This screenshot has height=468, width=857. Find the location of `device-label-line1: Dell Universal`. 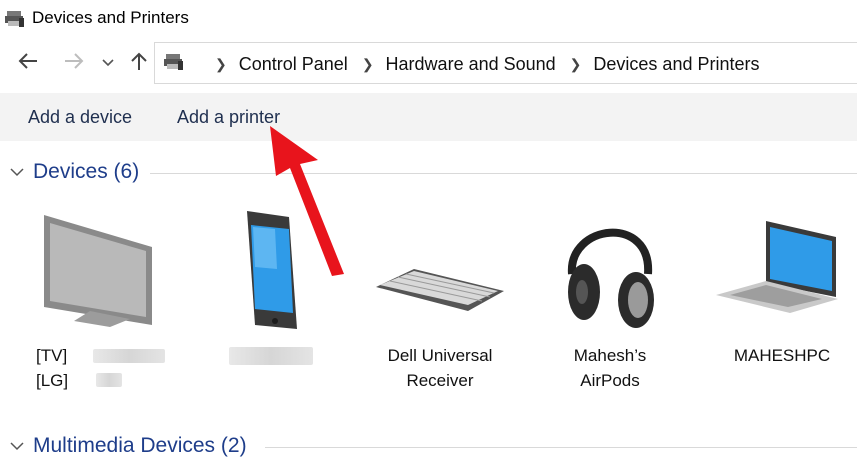

device-label-line1: Dell Universal is located at coordinates (440, 355).